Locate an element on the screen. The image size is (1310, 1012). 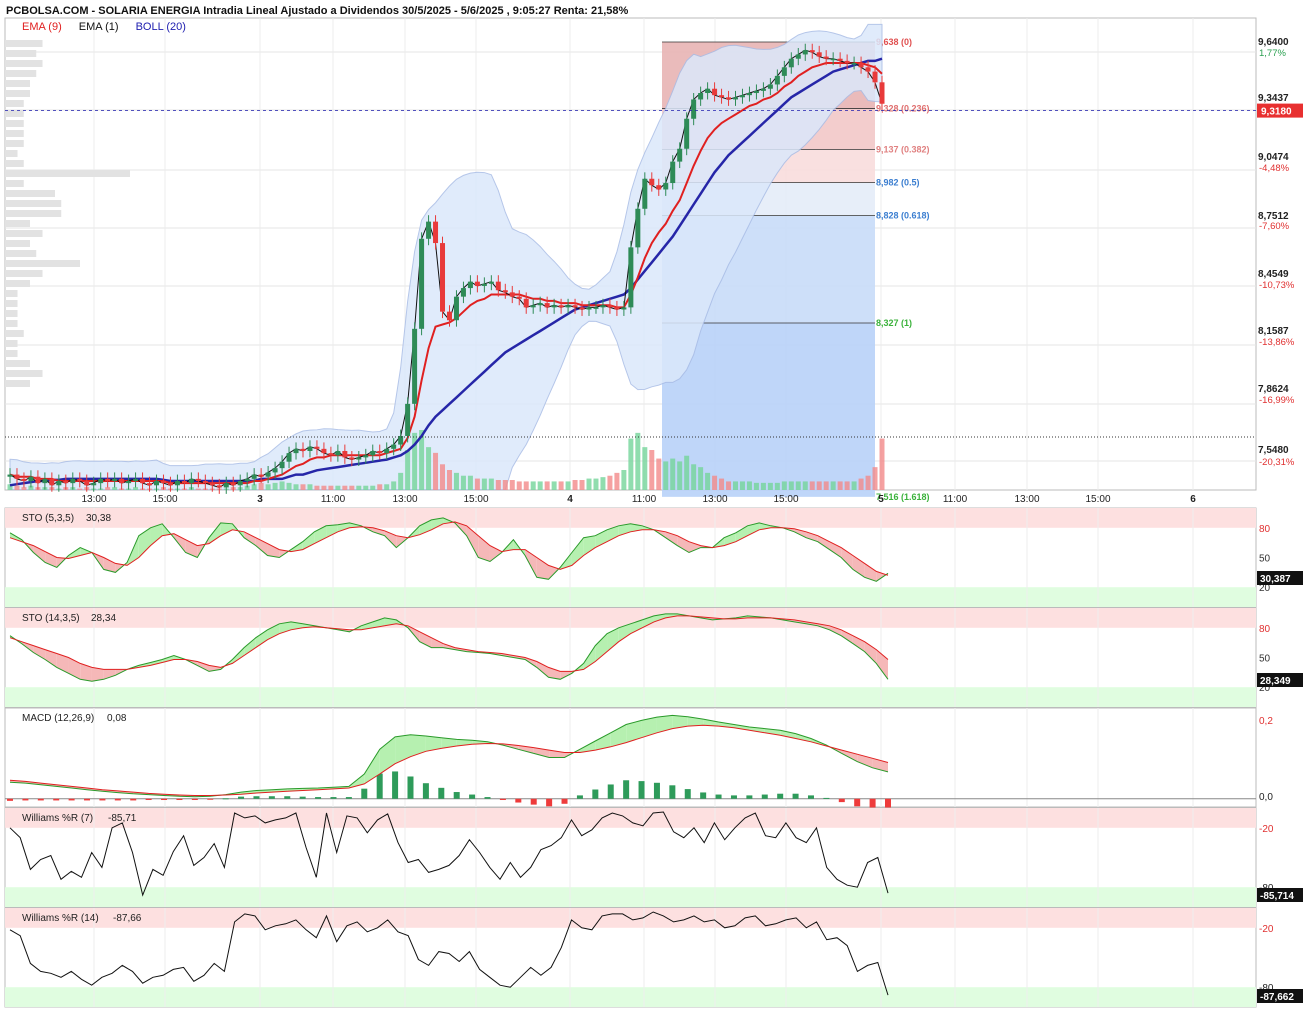
panel-value: 30,38 is located at coordinates (98, 518).